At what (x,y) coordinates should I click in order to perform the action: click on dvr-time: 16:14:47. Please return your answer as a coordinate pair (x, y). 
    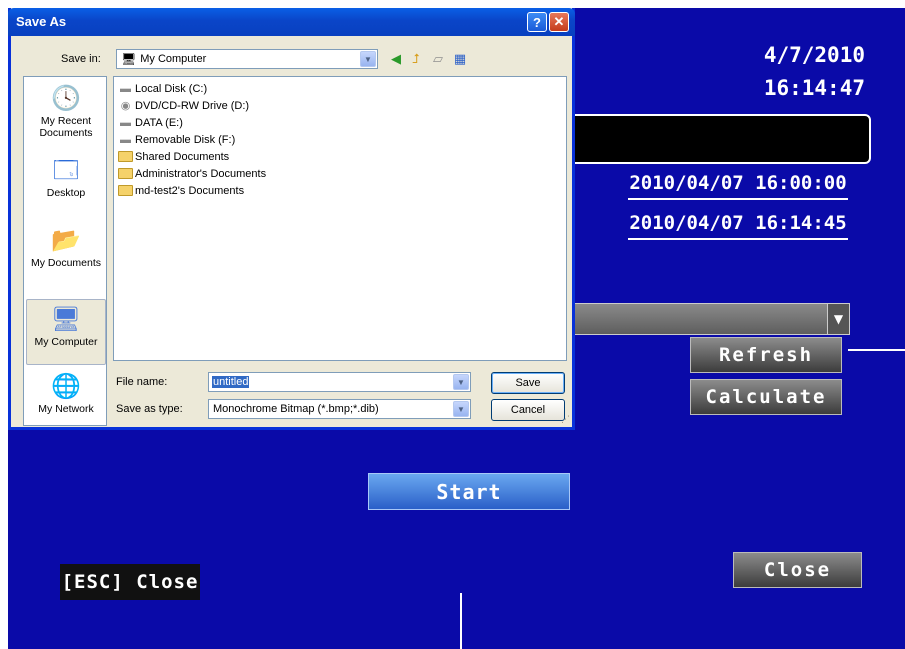
    Looking at the image, I should click on (814, 88).